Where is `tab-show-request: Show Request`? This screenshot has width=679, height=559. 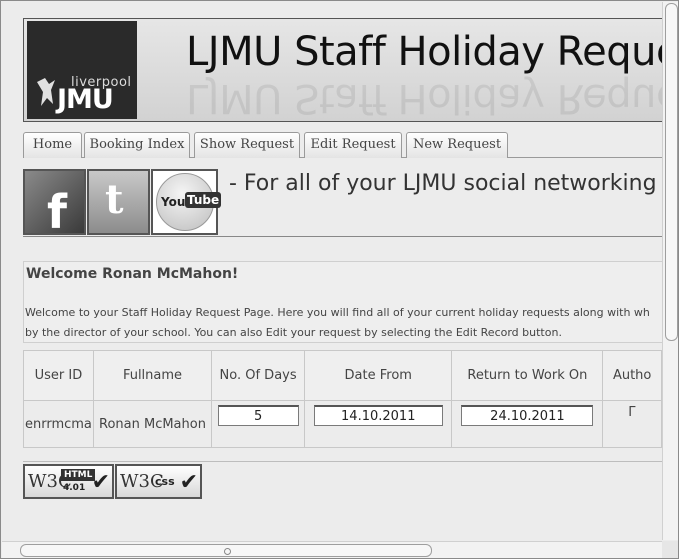 tab-show-request: Show Request is located at coordinates (247, 145).